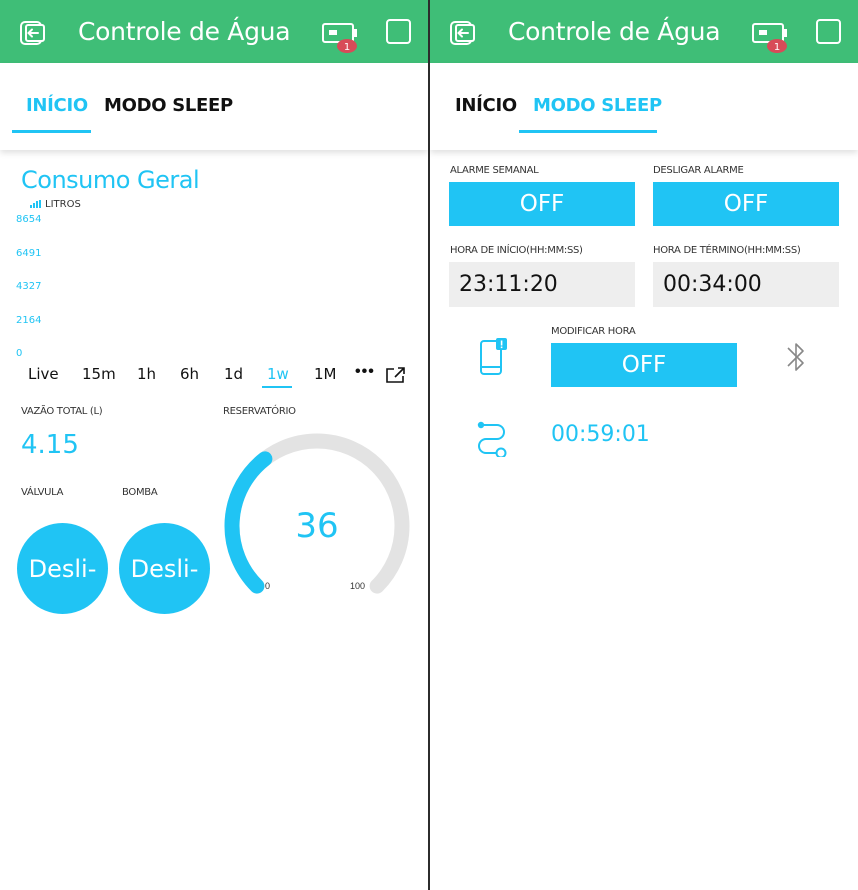 The width and height of the screenshot is (858, 890). What do you see at coordinates (796, 357) in the screenshot?
I see `bluetooth-icon` at bounding box center [796, 357].